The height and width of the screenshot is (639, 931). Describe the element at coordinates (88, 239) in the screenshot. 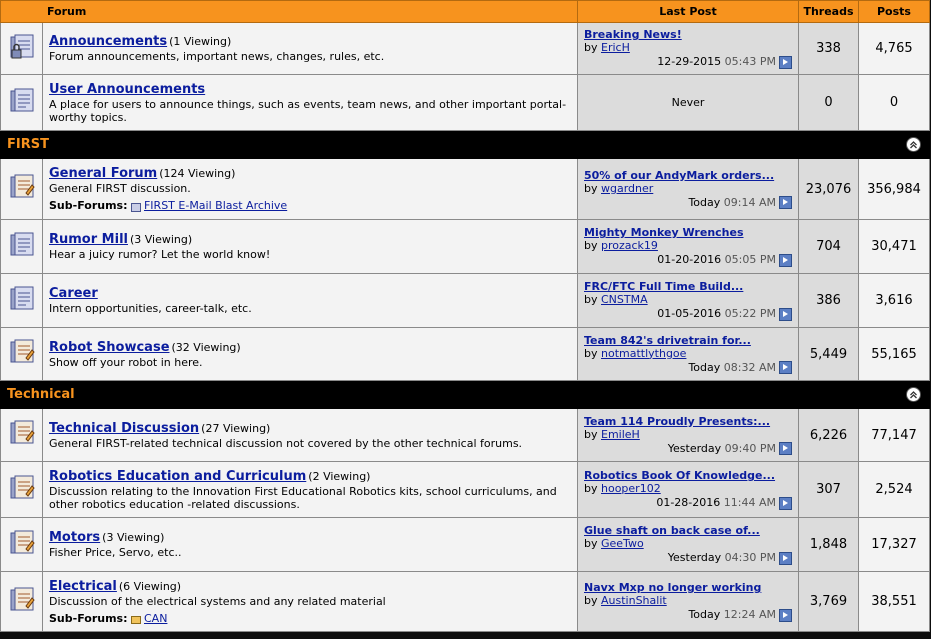

I see `forum-title-link: Rumor Mill` at that location.